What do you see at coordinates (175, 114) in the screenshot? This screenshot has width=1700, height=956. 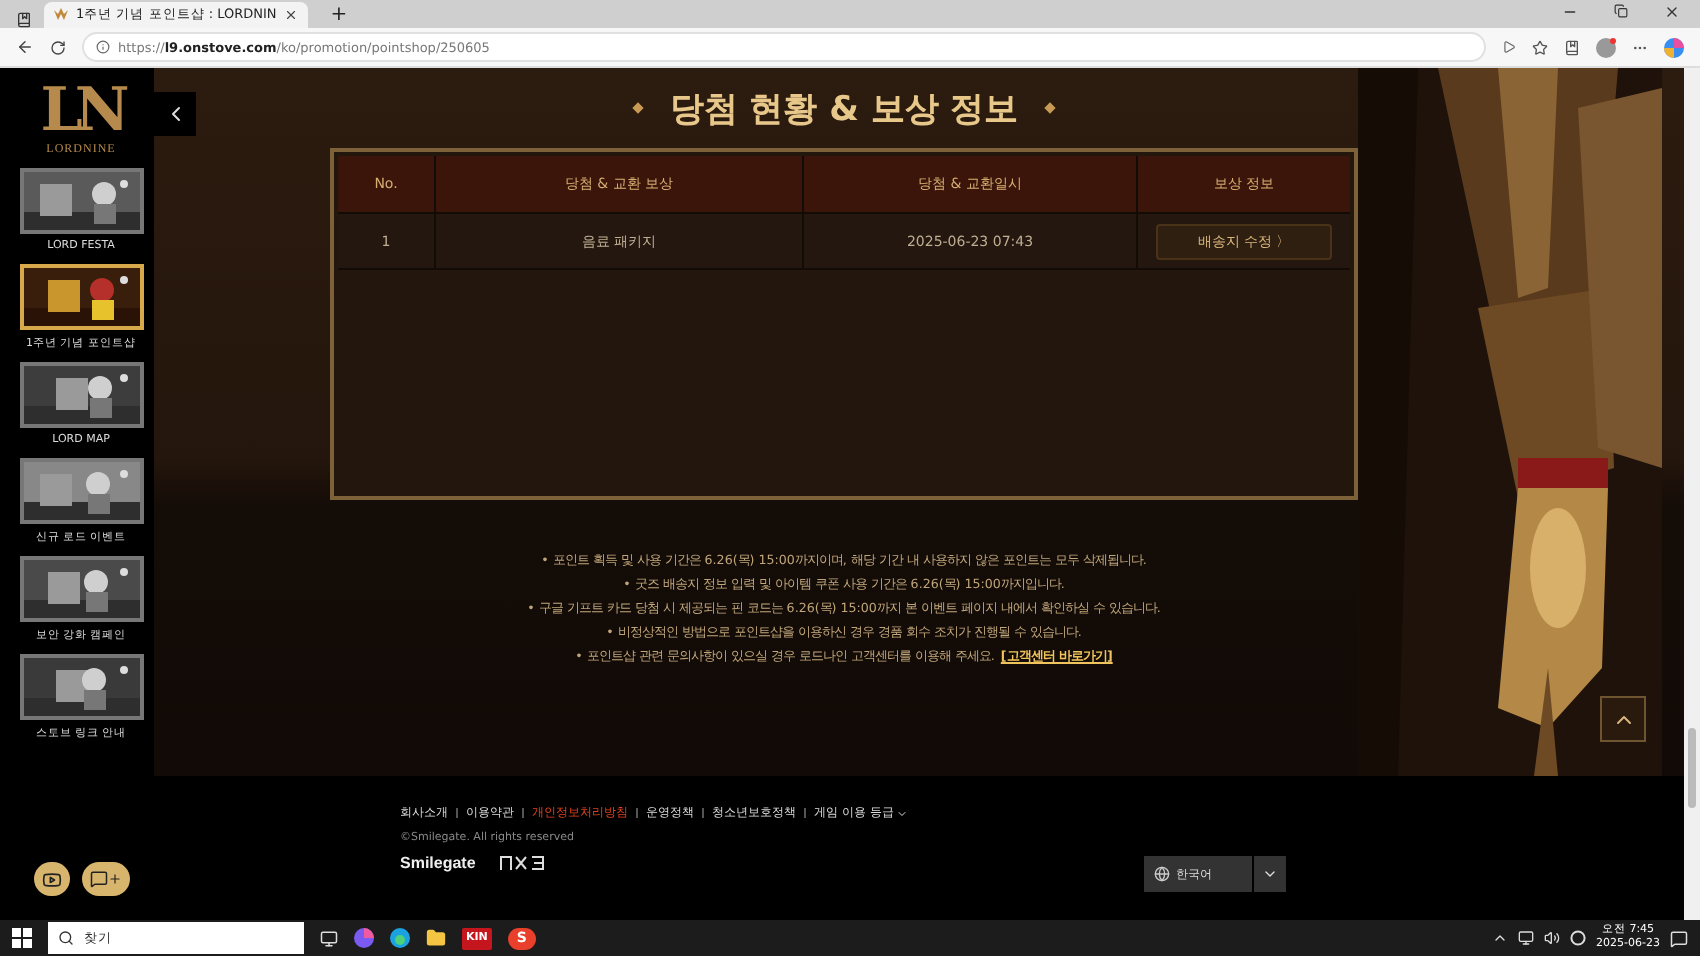 I see `collapse-sidebar-button` at bounding box center [175, 114].